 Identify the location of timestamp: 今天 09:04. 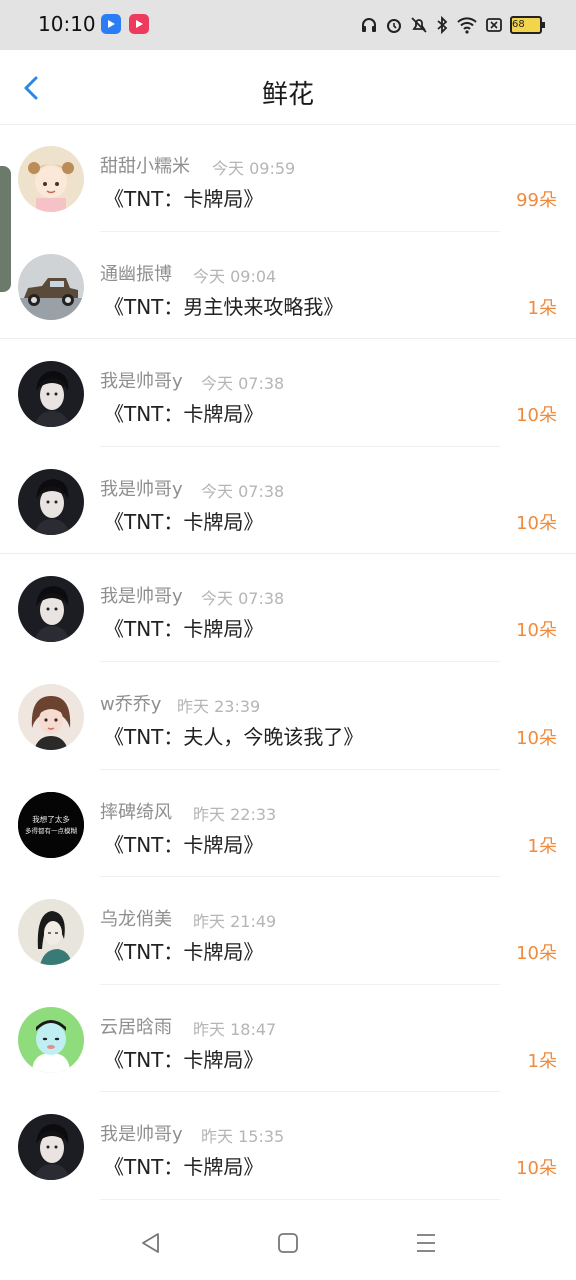
(235, 276).